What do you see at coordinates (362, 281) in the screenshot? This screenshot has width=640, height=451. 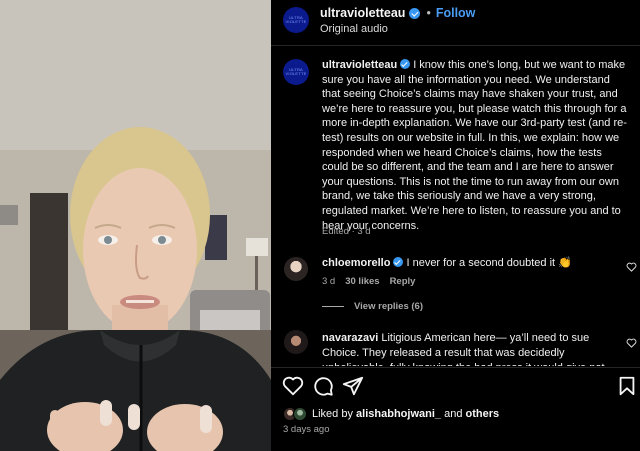 I see `comment-likes: 30 likes` at bounding box center [362, 281].